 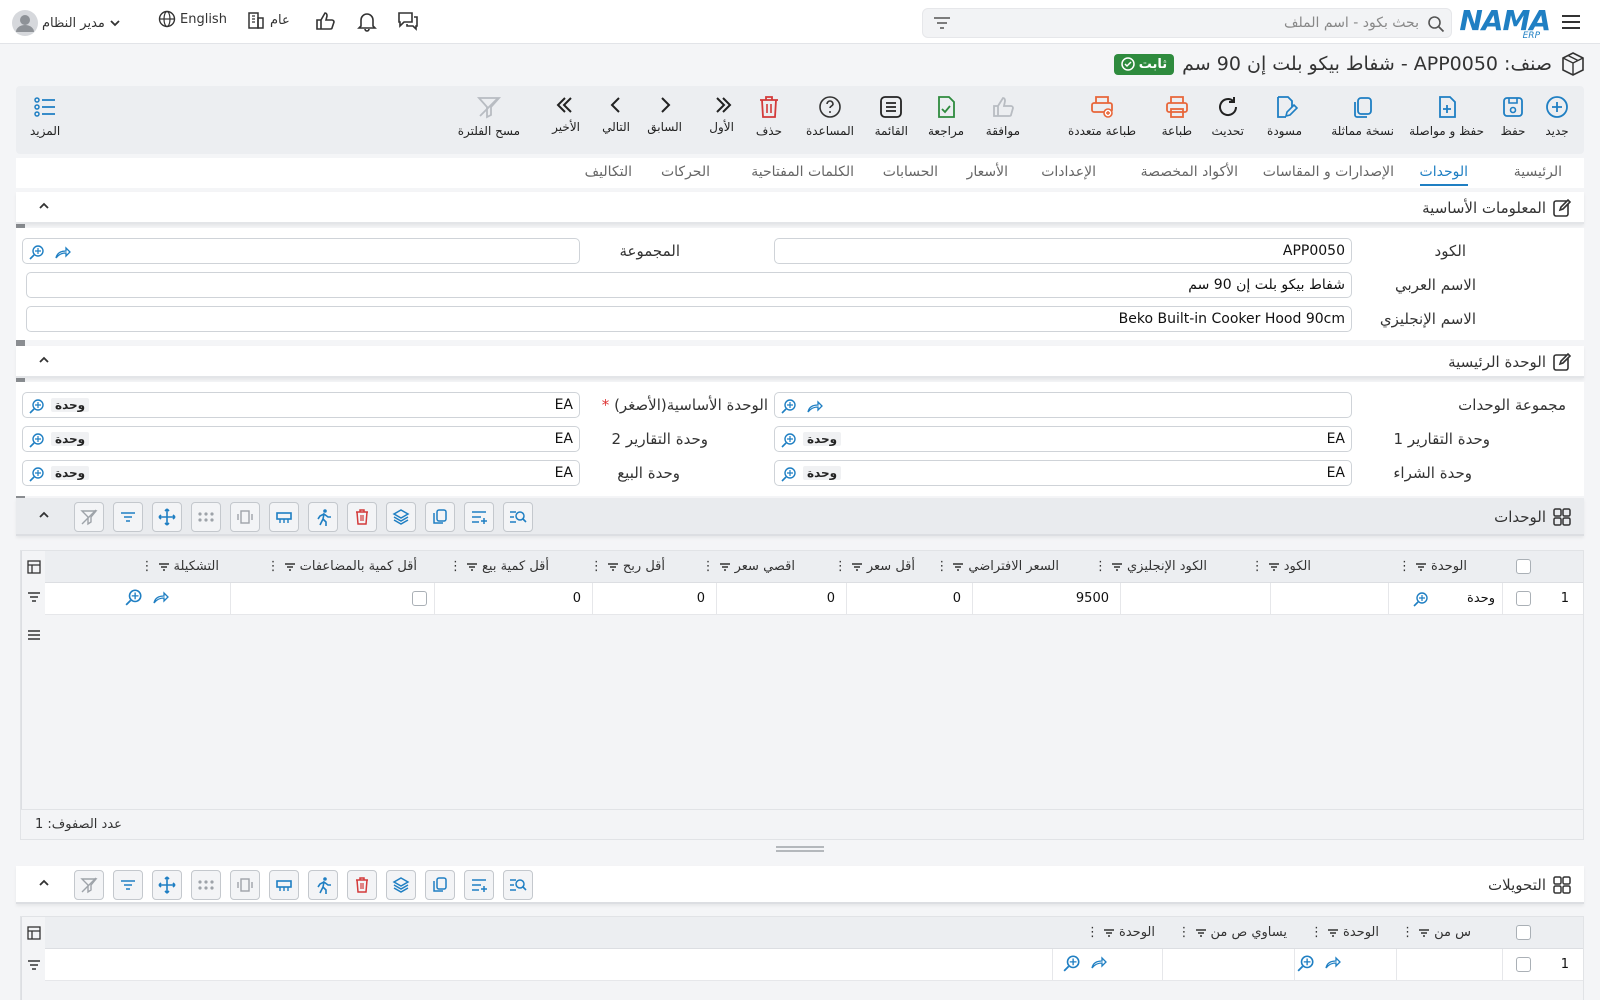 What do you see at coordinates (342, 566) in the screenshot?
I see `col-min-qty-multiples: أقل كمية بالمضاعفات ⋮` at bounding box center [342, 566].